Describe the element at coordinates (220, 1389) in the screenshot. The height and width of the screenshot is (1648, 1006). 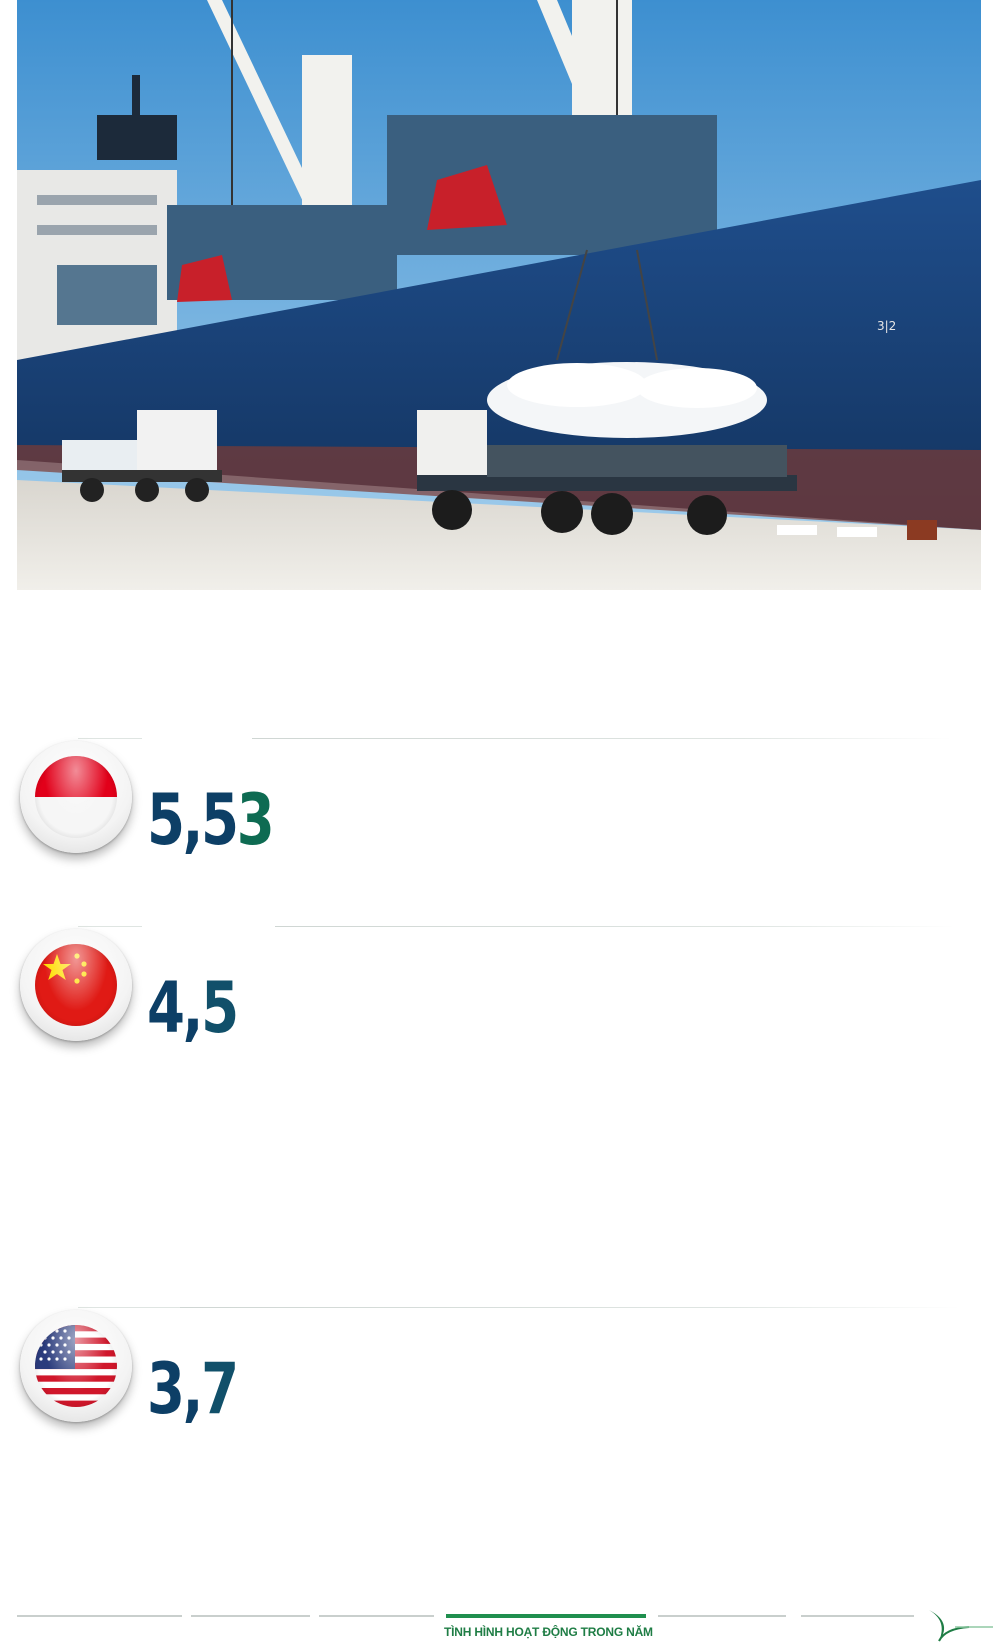
I see `stat-value-tail: 7` at that location.